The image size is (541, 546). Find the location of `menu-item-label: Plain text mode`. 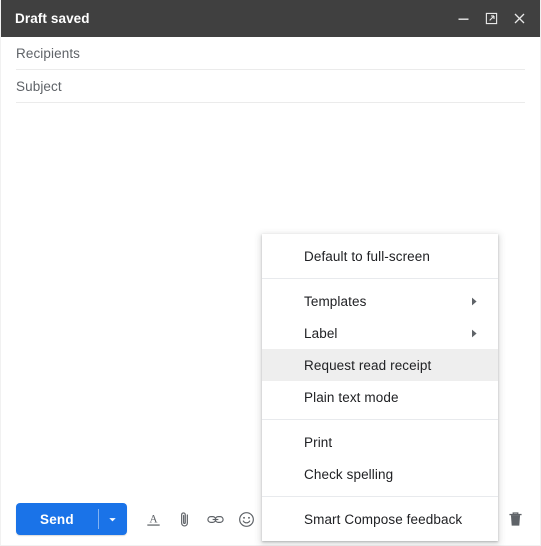

menu-item-label: Plain text mode is located at coordinates (351, 397).